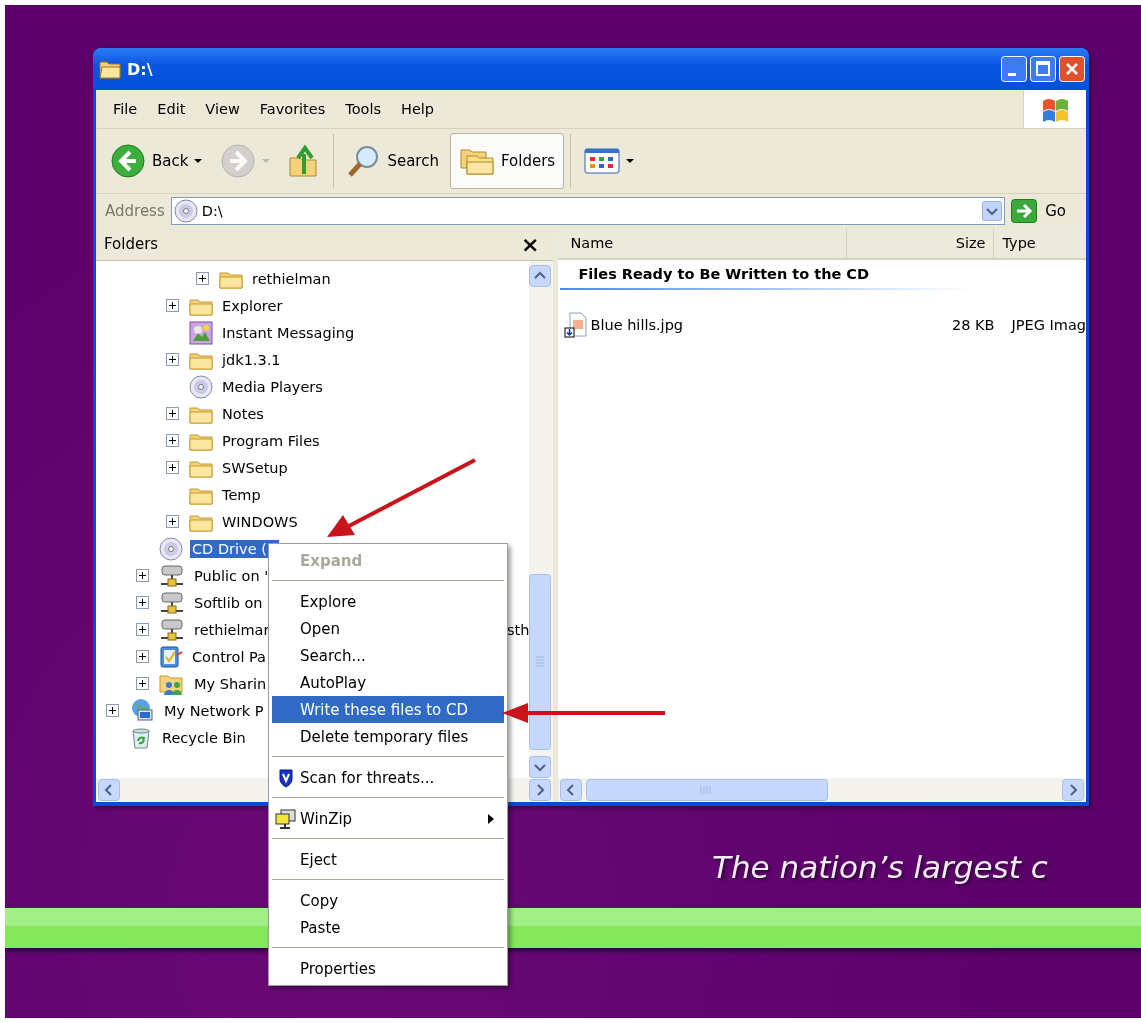 The width and height of the screenshot is (1141, 1023). Describe the element at coordinates (131, 244) in the screenshot. I see `pane-title: Folders` at that location.